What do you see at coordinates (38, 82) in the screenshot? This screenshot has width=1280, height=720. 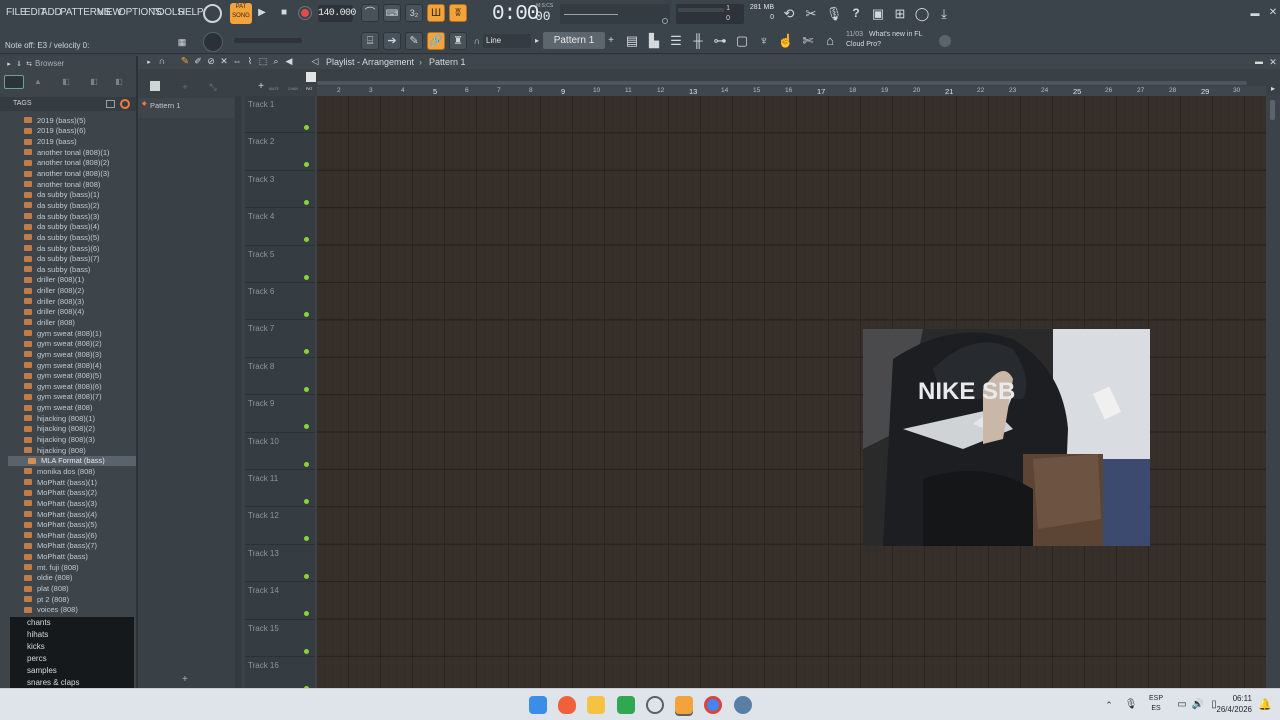 I see `browser-filter-icon: ▲` at bounding box center [38, 82].